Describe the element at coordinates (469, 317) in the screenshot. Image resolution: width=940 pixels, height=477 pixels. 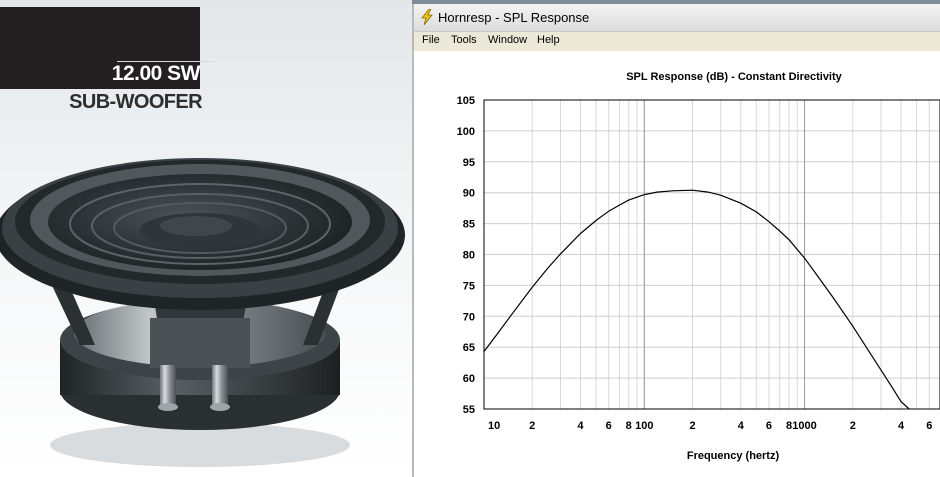
I see `y-tick-label: 70` at that location.